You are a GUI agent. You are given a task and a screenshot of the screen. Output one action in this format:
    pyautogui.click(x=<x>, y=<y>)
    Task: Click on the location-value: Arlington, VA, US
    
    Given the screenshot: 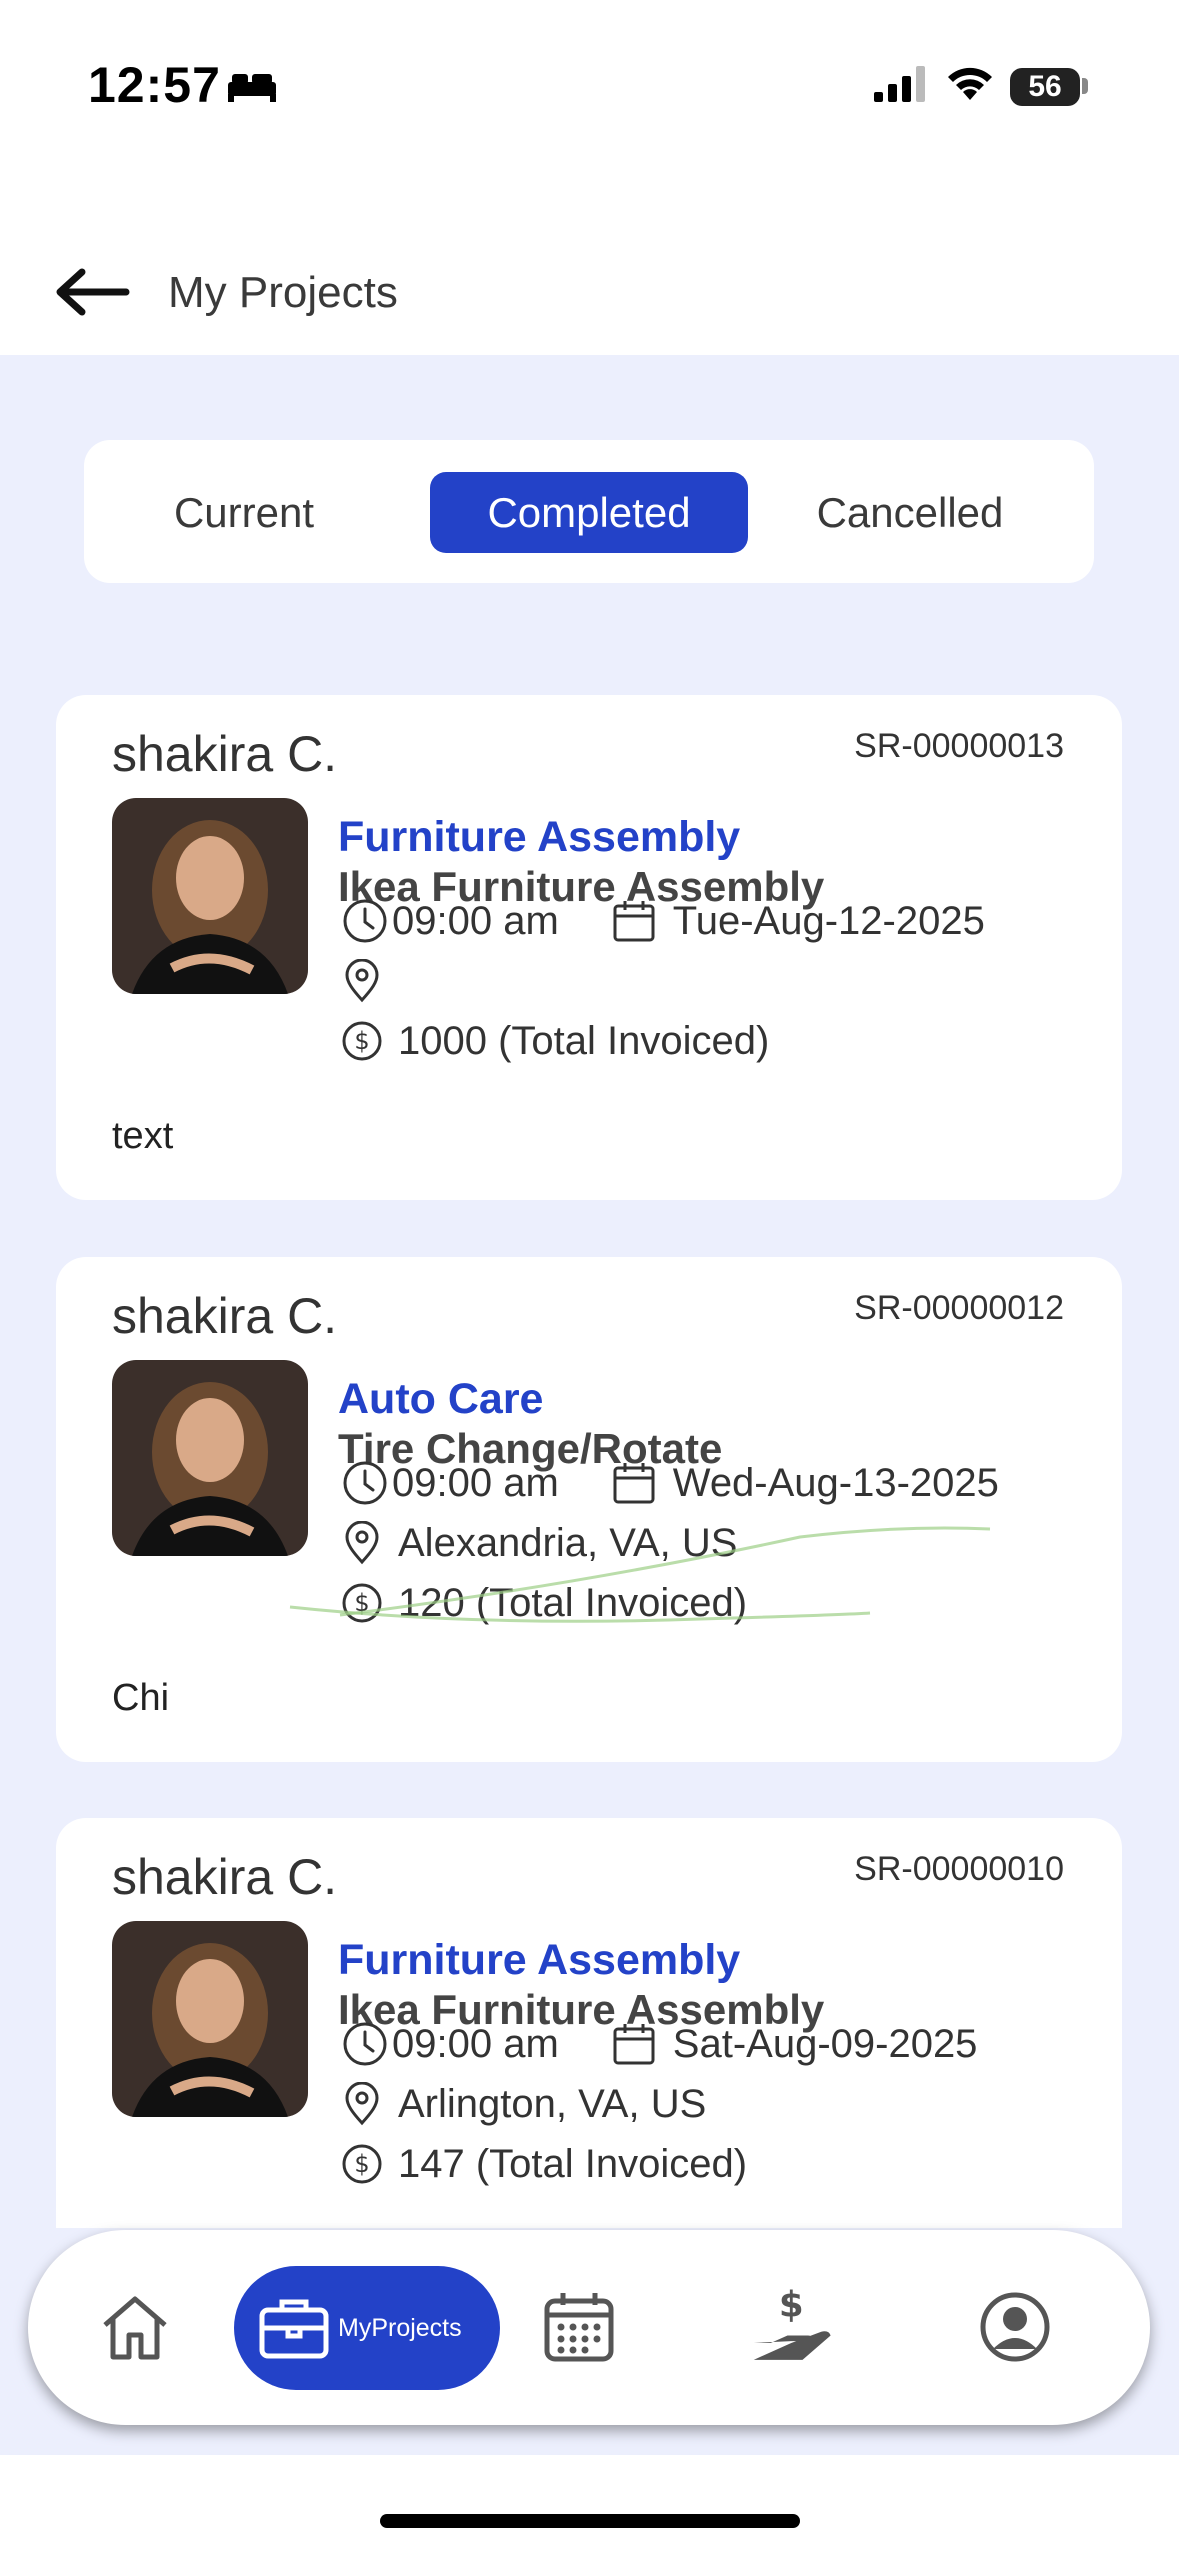 What is the action you would take?
    pyautogui.click(x=552, y=2103)
    